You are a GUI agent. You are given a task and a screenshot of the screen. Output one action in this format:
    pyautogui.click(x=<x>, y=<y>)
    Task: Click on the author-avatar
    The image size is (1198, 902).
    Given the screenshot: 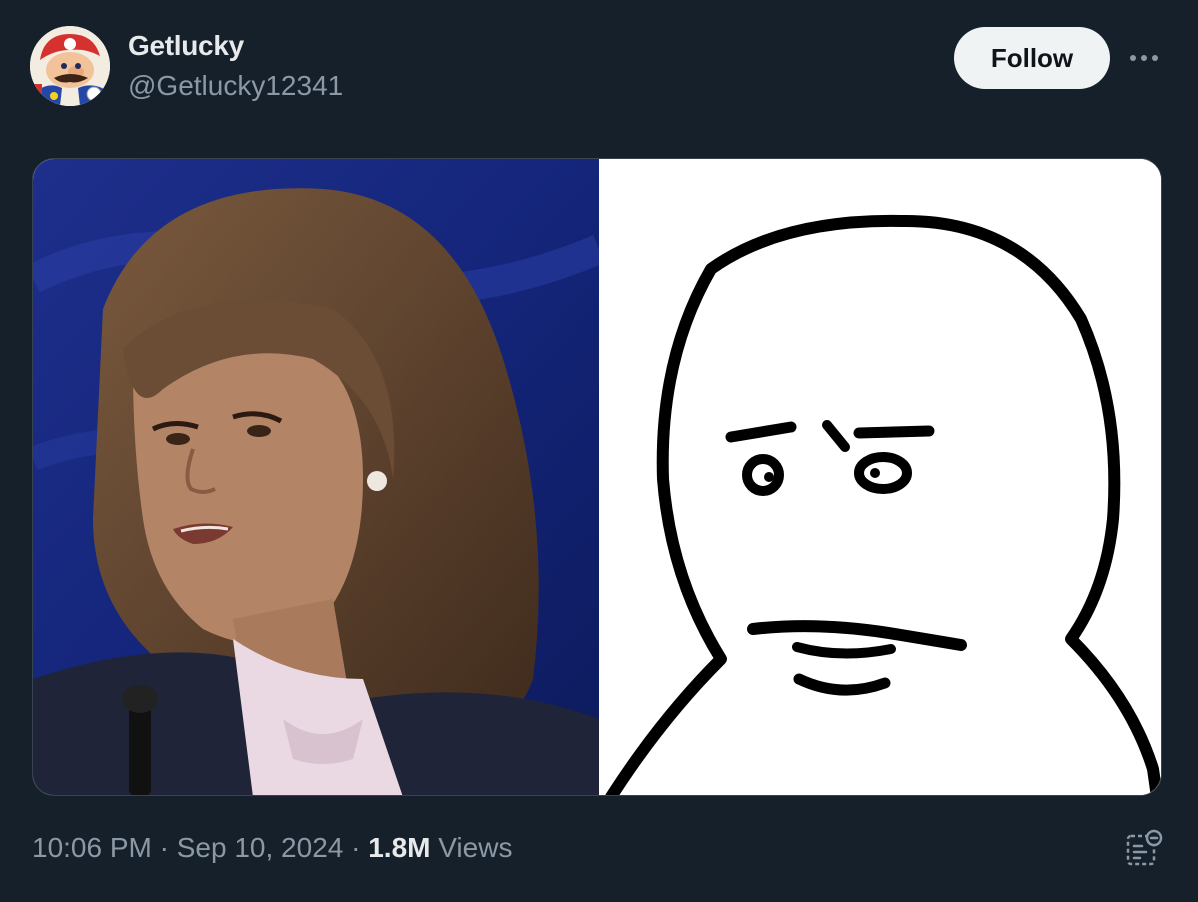 What is the action you would take?
    pyautogui.click(x=70, y=66)
    